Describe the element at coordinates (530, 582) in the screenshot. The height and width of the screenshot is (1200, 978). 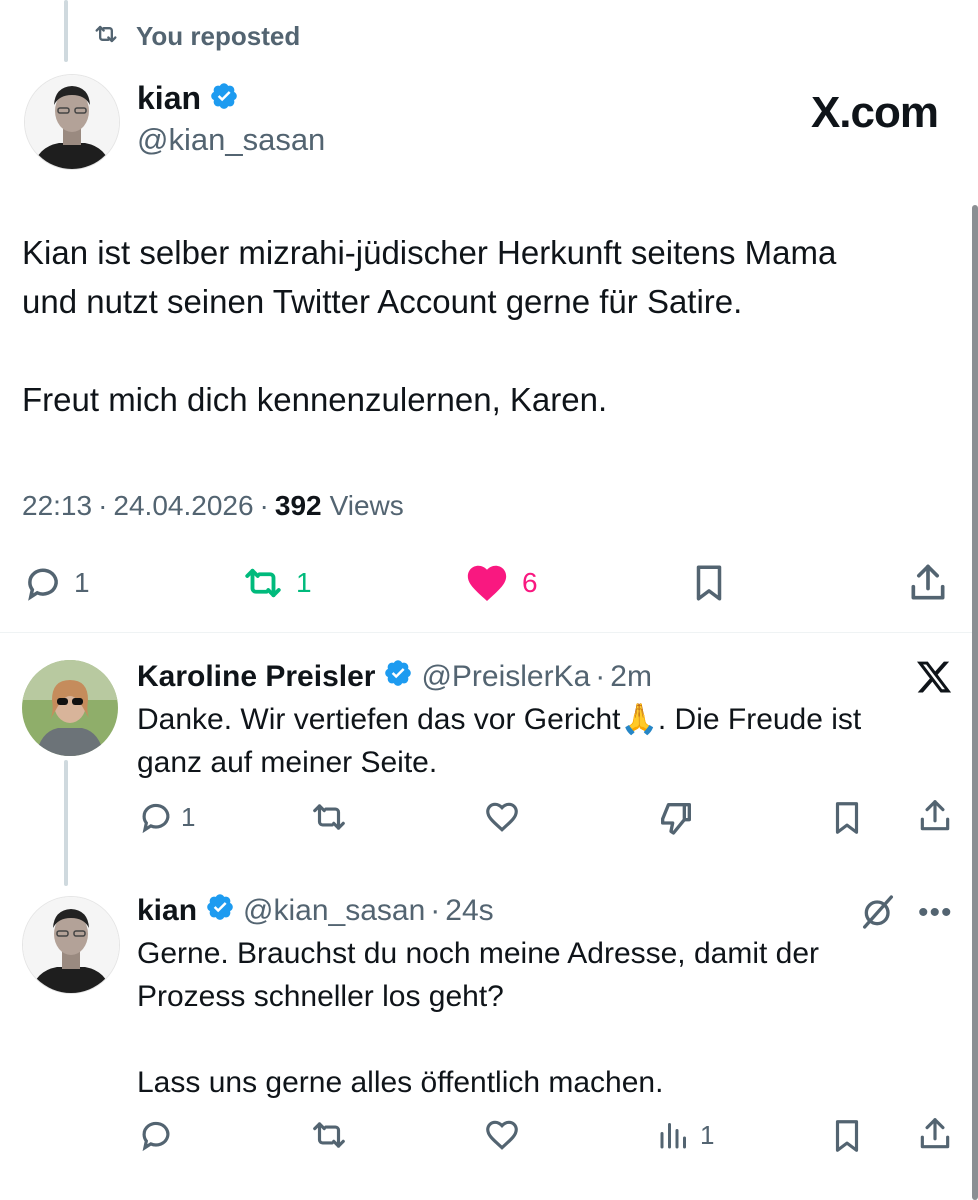
I see `like-count: 6` at that location.